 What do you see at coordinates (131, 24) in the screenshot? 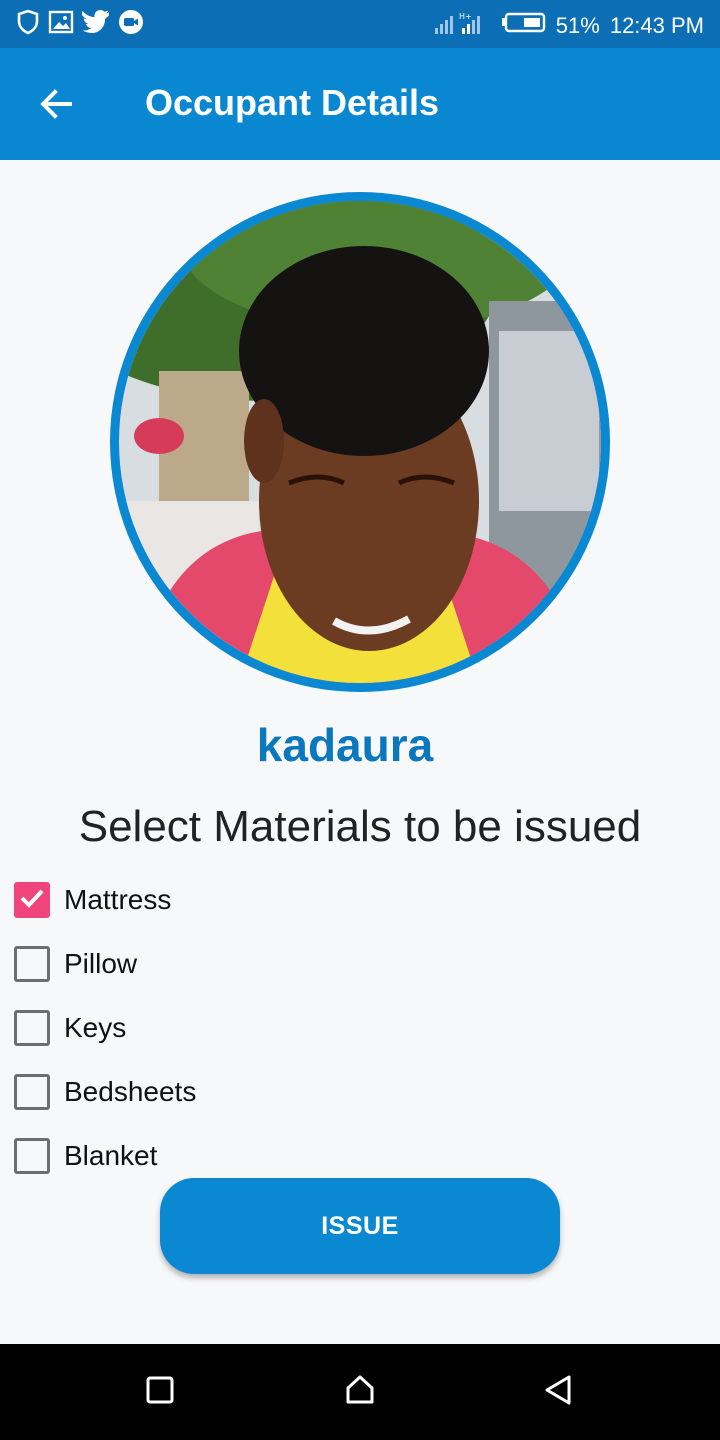
I see `video-call-icon` at bounding box center [131, 24].